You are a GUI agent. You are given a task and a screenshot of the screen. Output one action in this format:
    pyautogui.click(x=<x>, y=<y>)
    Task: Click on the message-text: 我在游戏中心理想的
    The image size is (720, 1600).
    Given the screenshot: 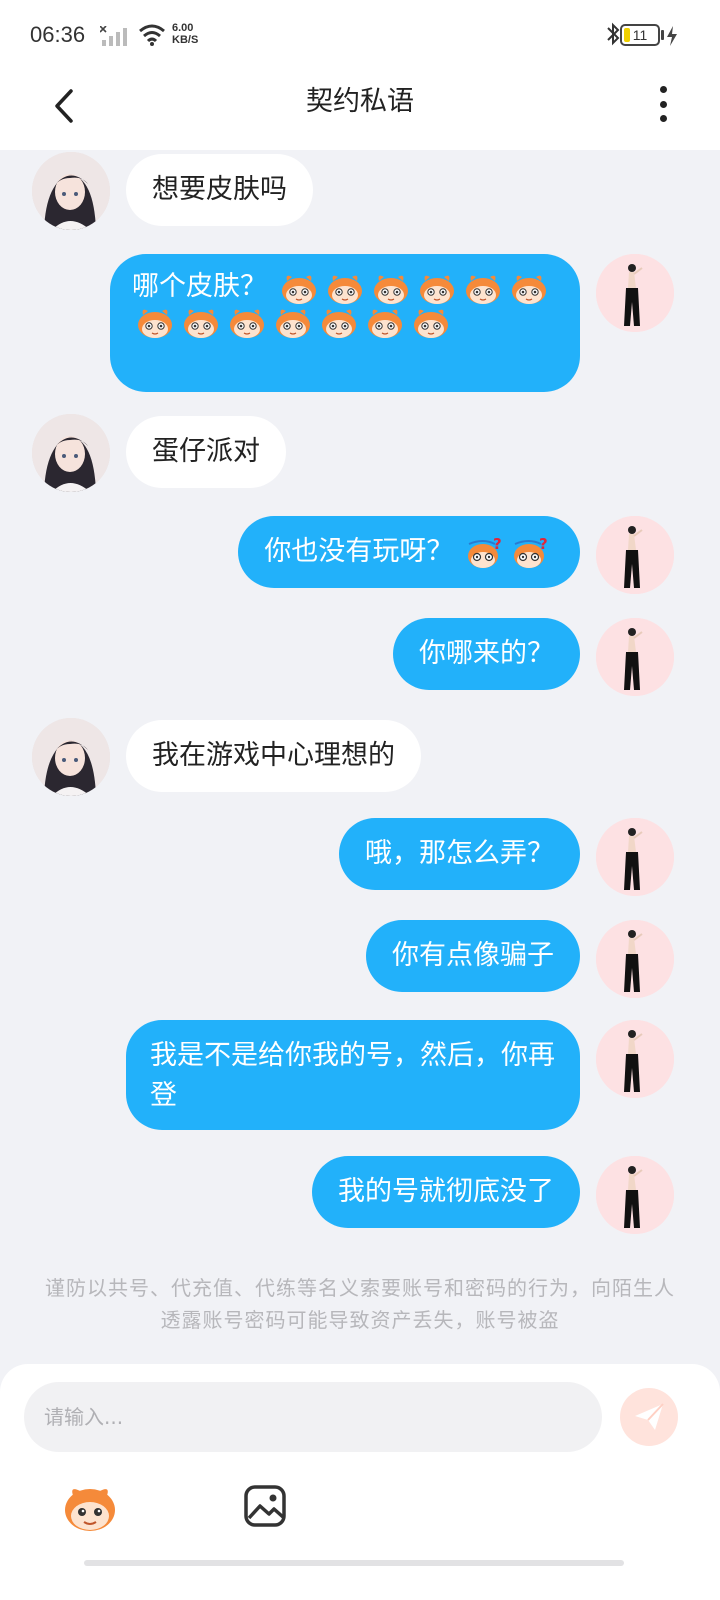 What is the action you would take?
    pyautogui.click(x=273, y=755)
    